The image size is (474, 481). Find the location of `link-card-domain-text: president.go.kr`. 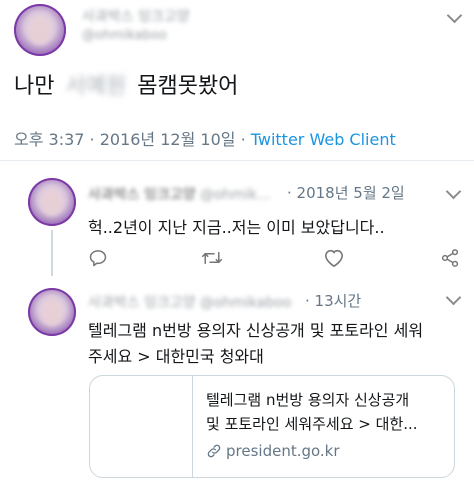

link-card-domain-text: president.go.kr is located at coordinates (283, 451).